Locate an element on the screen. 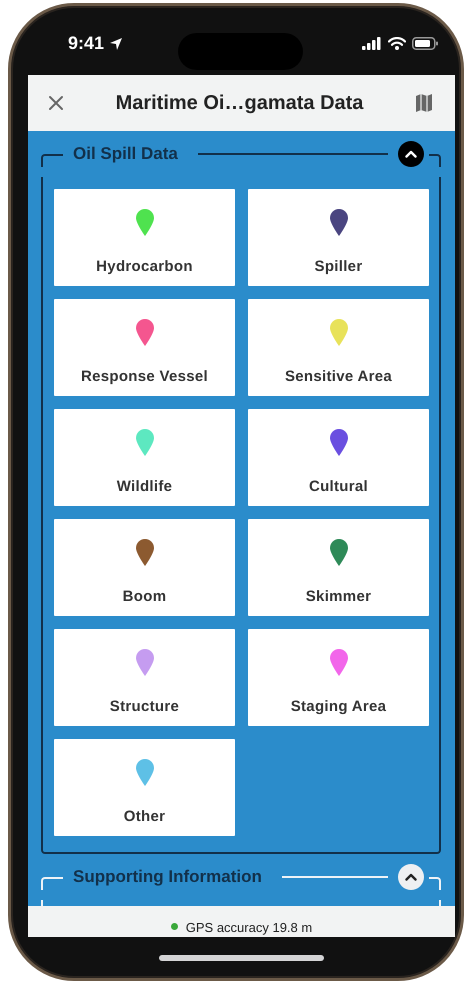 Image resolution: width=472 pixels, height=984 pixels. category-button: Wildlife is located at coordinates (144, 457).